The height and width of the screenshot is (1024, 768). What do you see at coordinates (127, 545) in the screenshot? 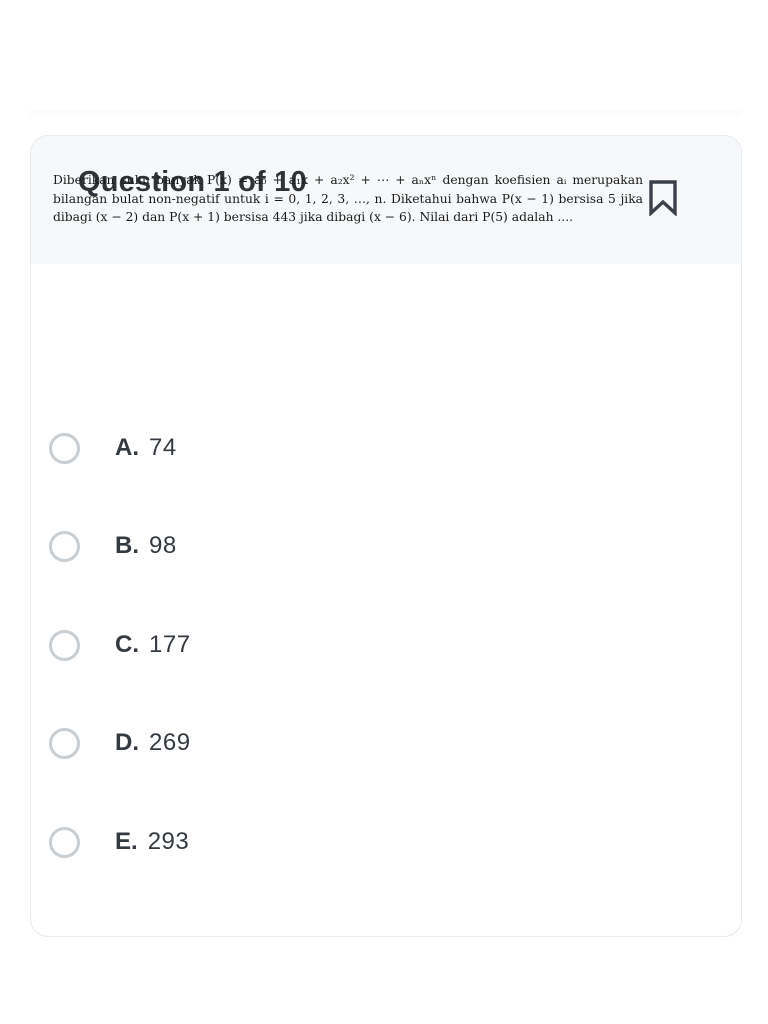
I see `option-letter: B.` at bounding box center [127, 545].